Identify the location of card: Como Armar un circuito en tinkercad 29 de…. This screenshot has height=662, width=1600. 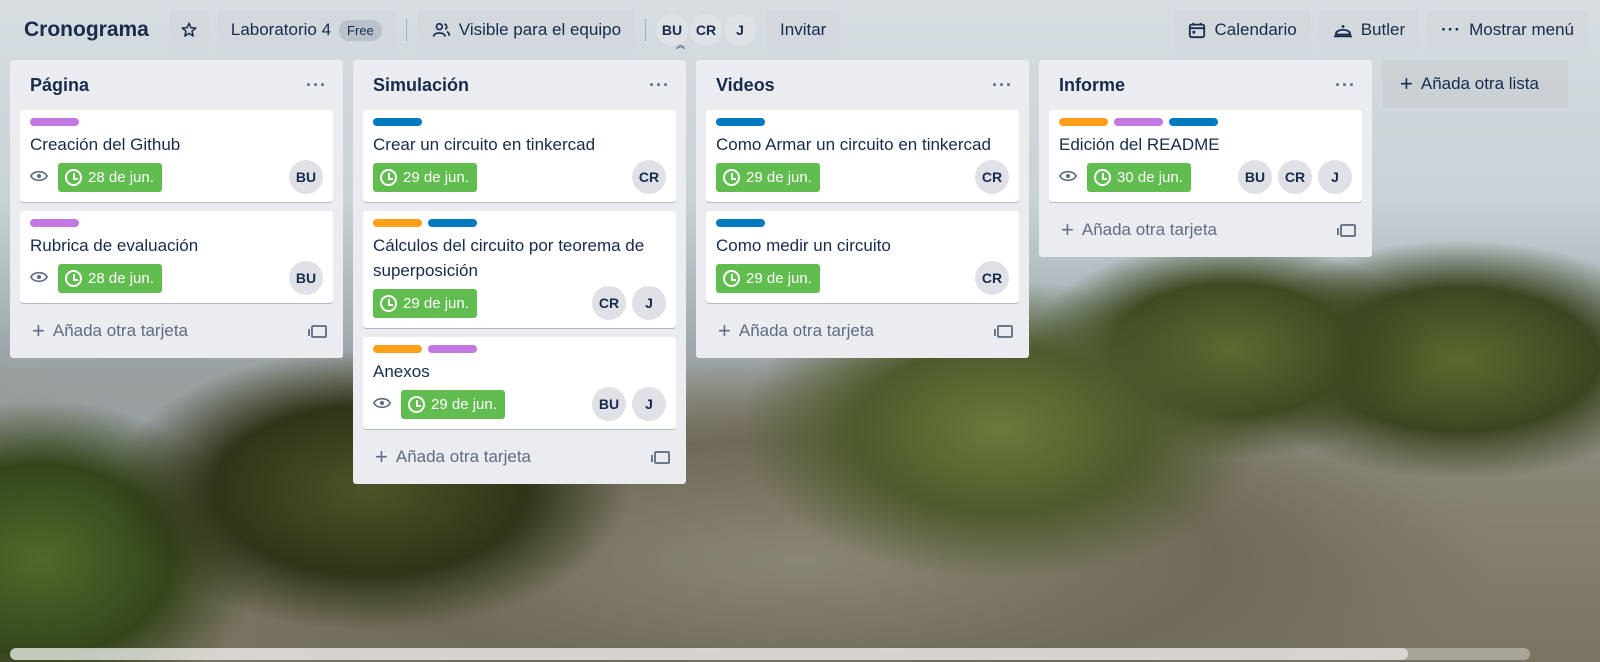
(862, 156).